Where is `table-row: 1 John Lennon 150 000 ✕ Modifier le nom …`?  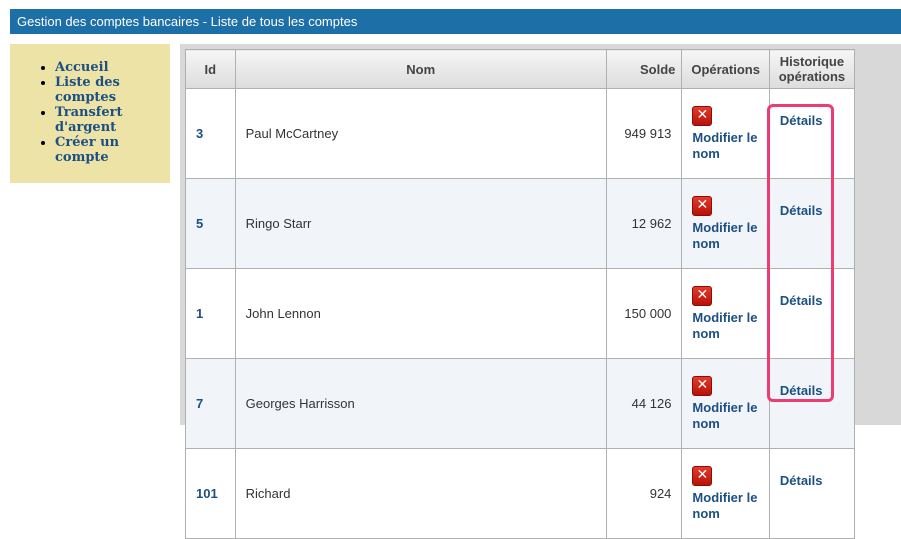
table-row: 1 John Lennon 150 000 ✕ Modifier le nom … is located at coordinates (520, 313).